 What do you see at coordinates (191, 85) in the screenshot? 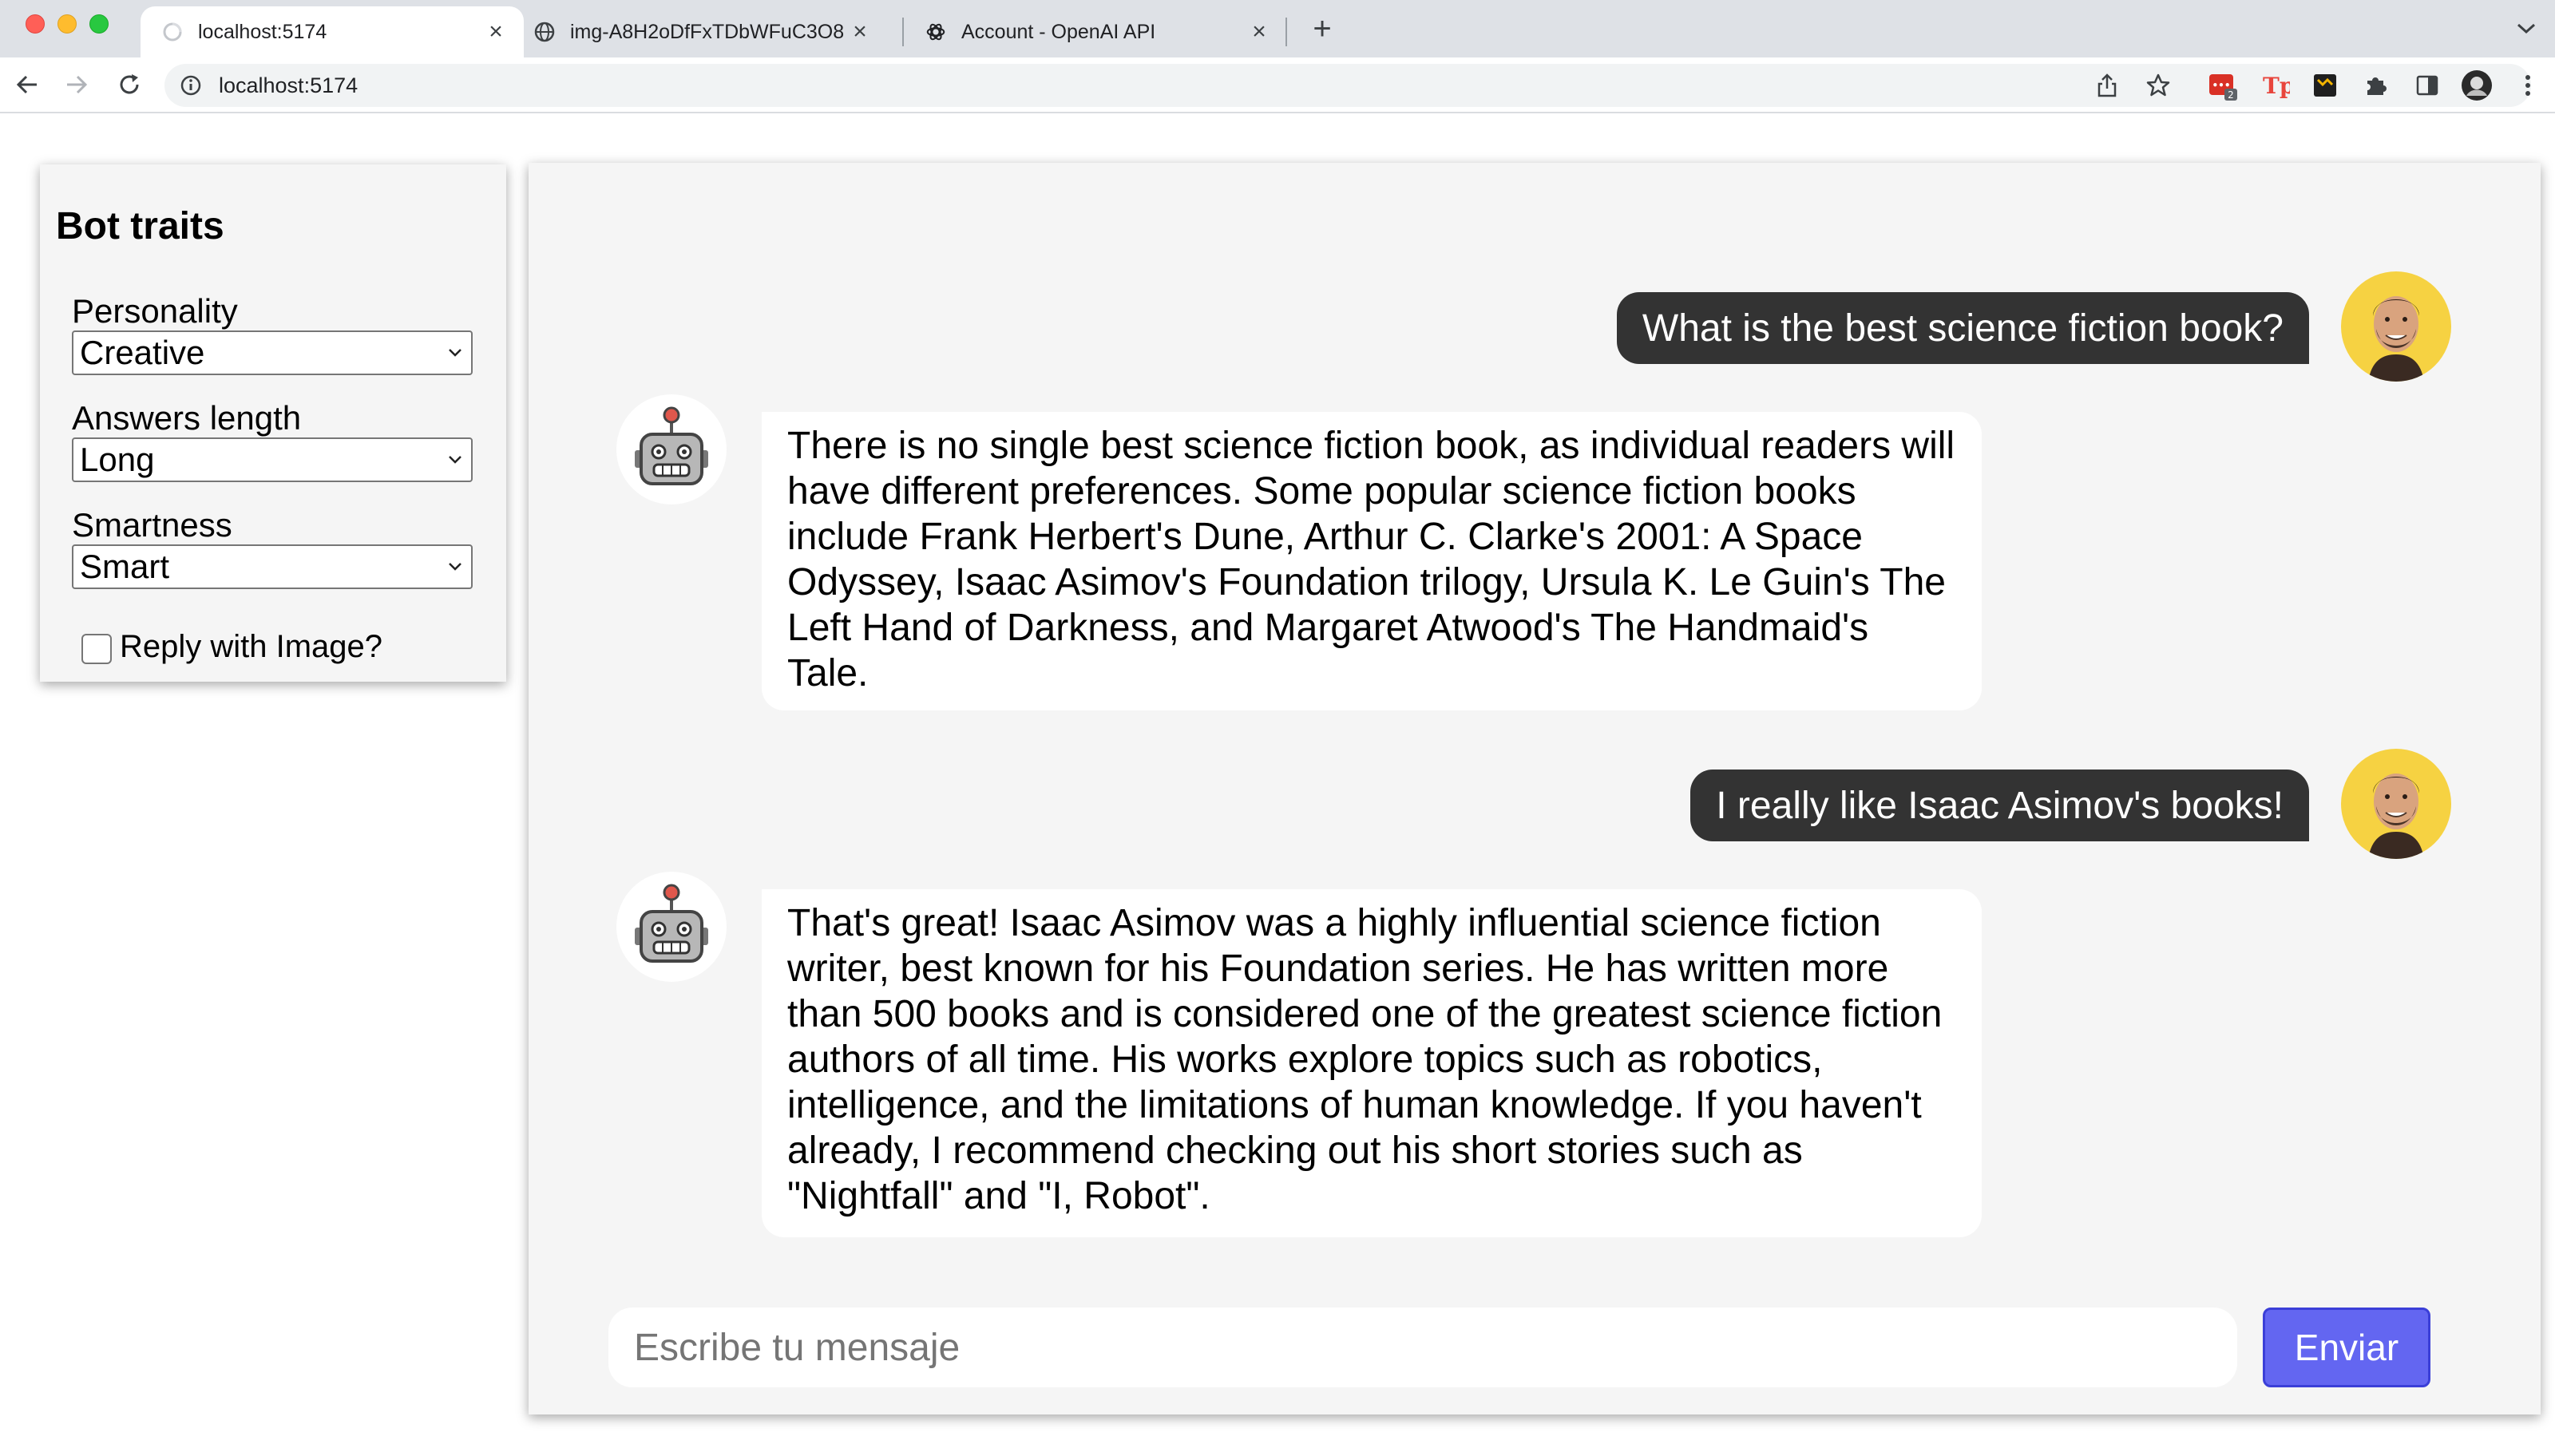
I see `site-info-icon` at bounding box center [191, 85].